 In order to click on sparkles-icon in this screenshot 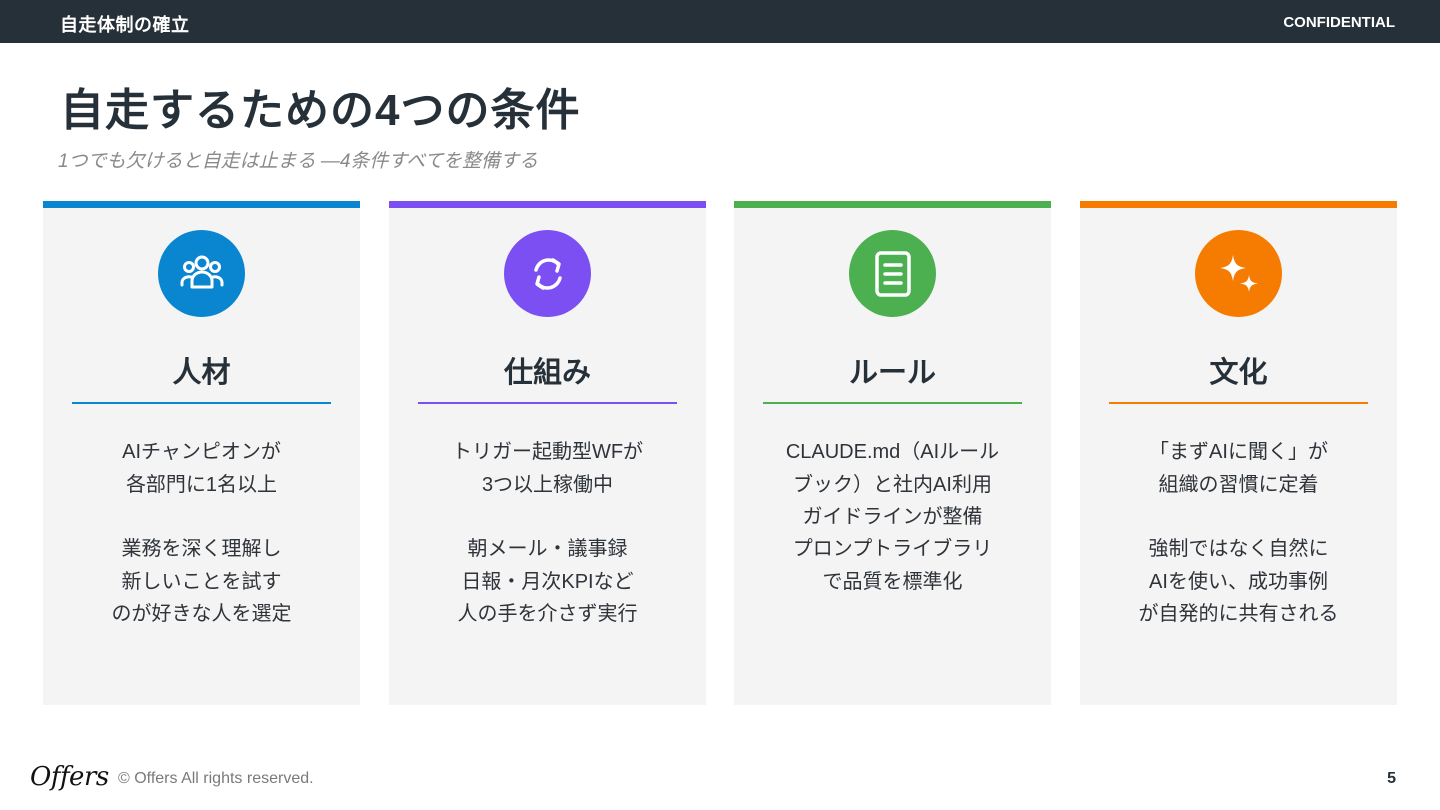, I will do `click(1238, 273)`.